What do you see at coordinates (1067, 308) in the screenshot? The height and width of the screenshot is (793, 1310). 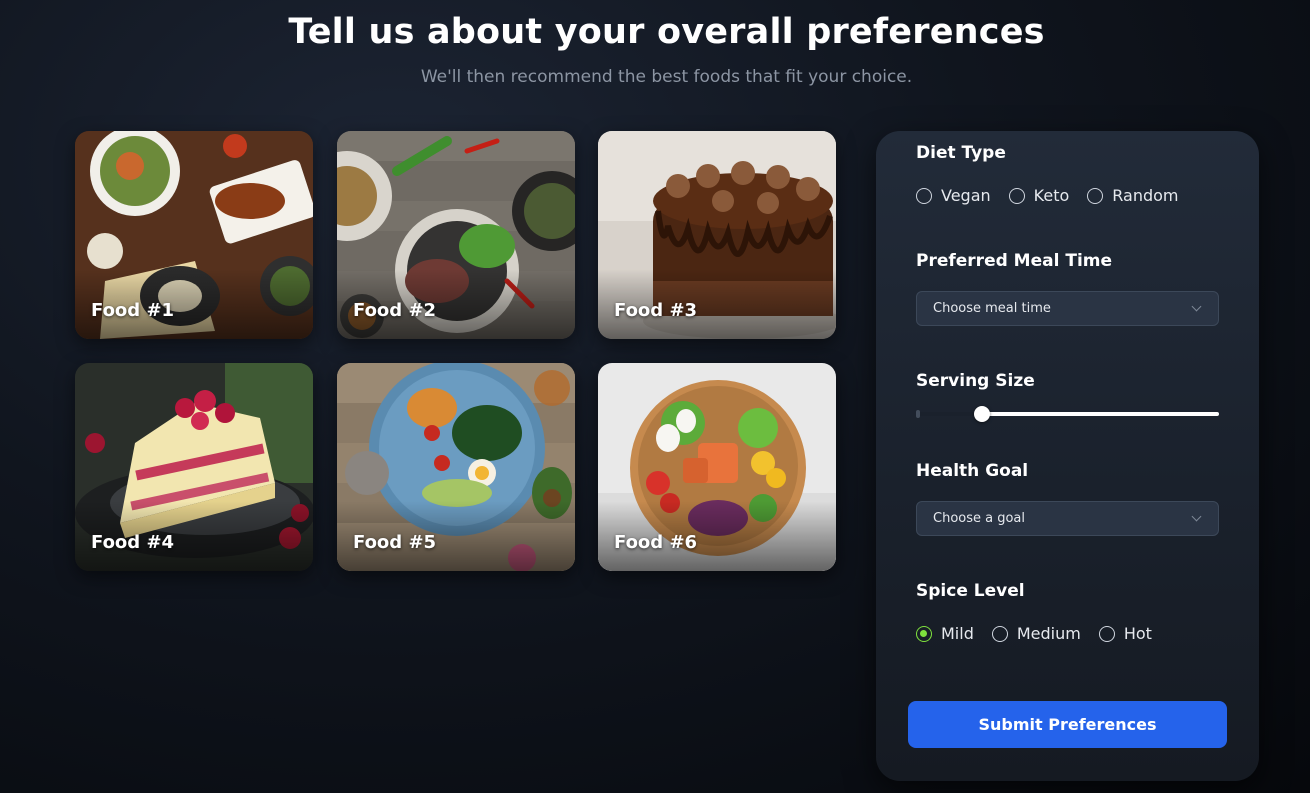 I see `meal-time-select: Choose meal time` at bounding box center [1067, 308].